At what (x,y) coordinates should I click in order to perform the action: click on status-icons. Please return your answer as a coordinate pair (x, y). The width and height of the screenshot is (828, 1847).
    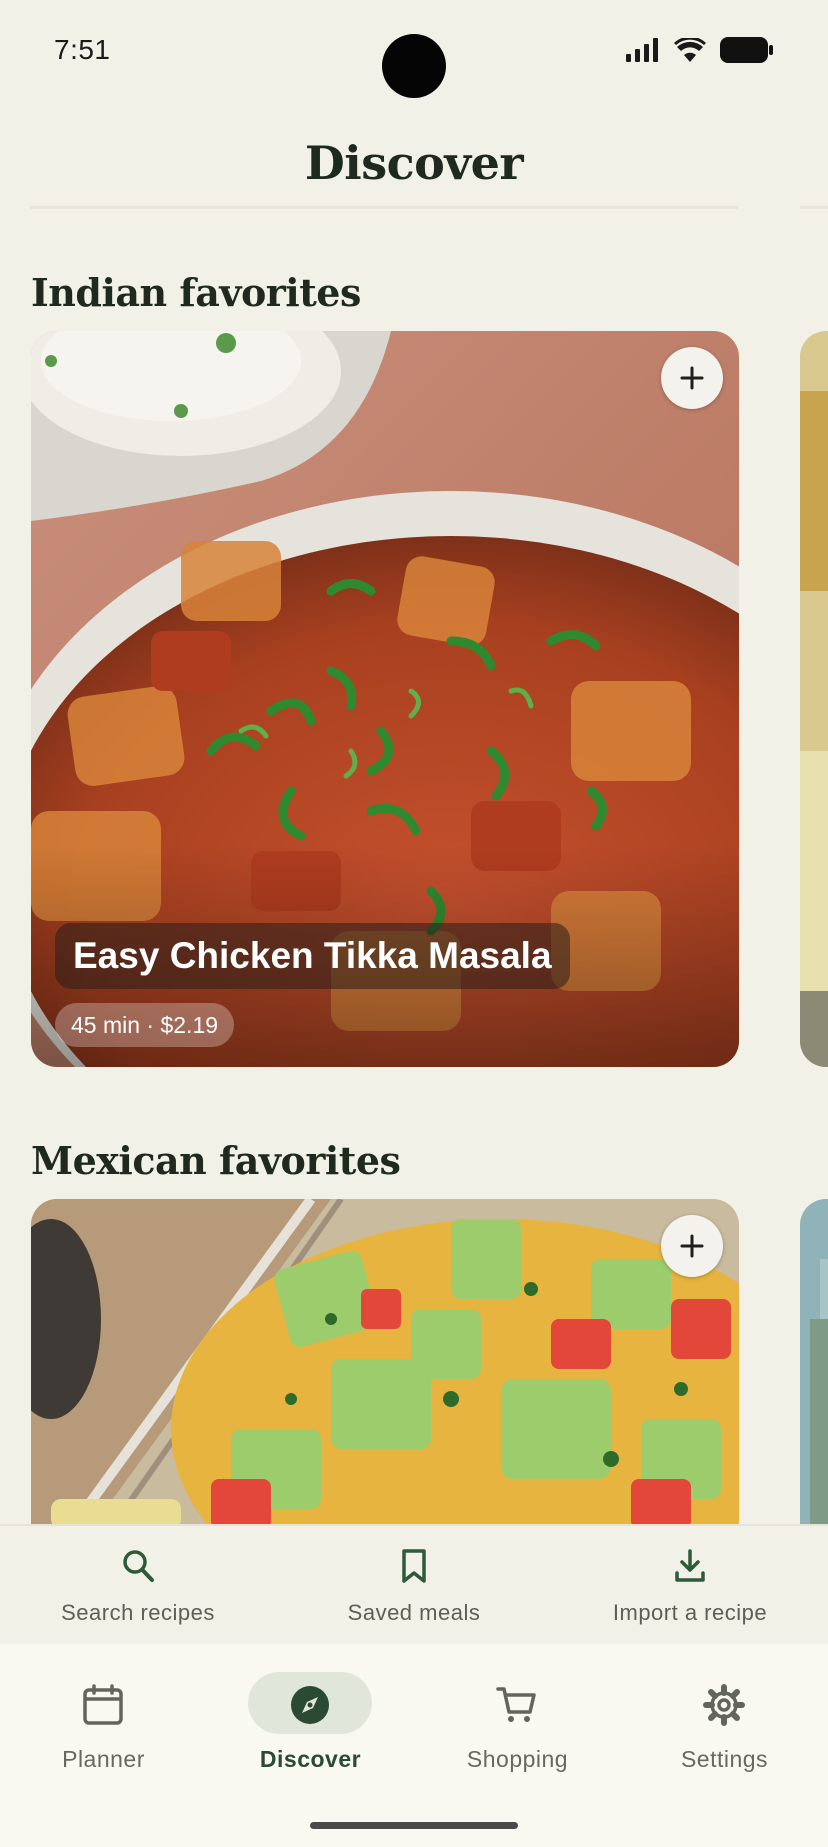
    Looking at the image, I should click on (700, 50).